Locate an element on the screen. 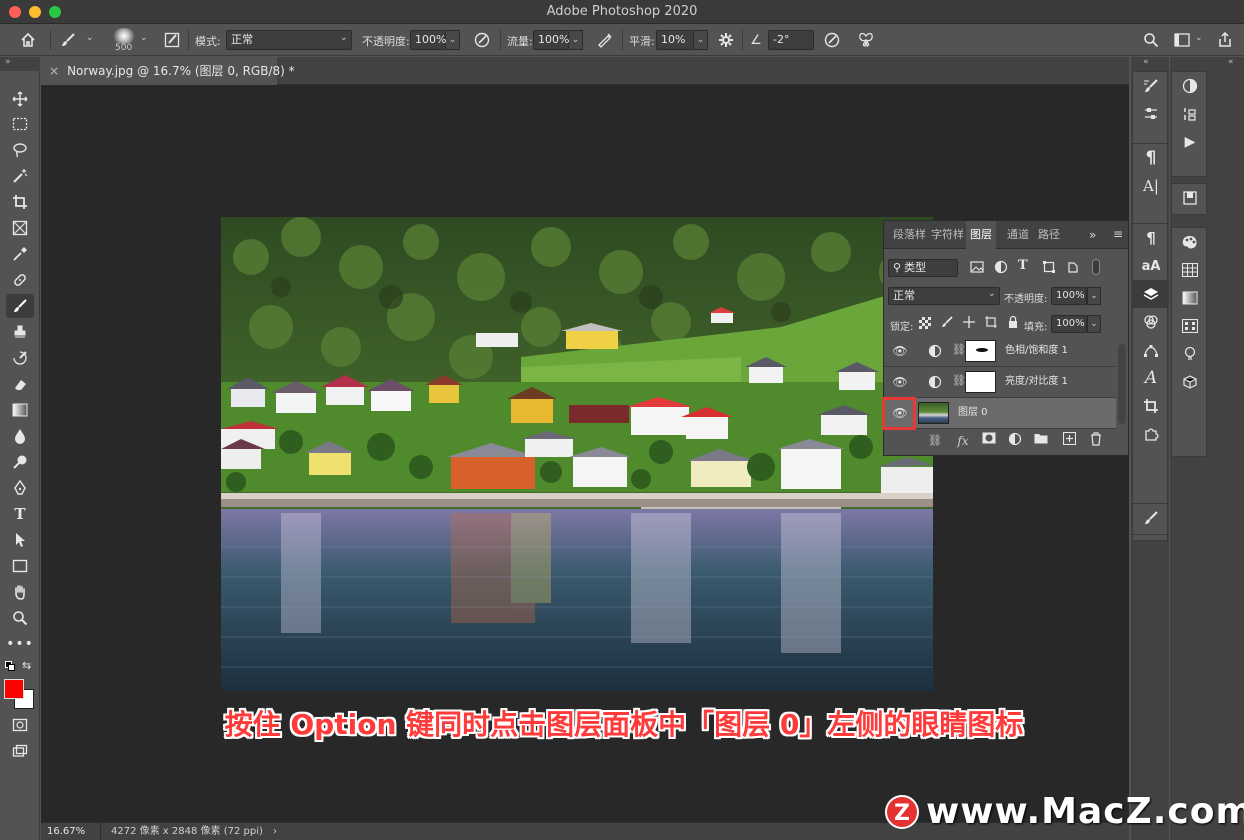 The width and height of the screenshot is (1244, 840). type-tool-icon: T is located at coordinates (20, 514).